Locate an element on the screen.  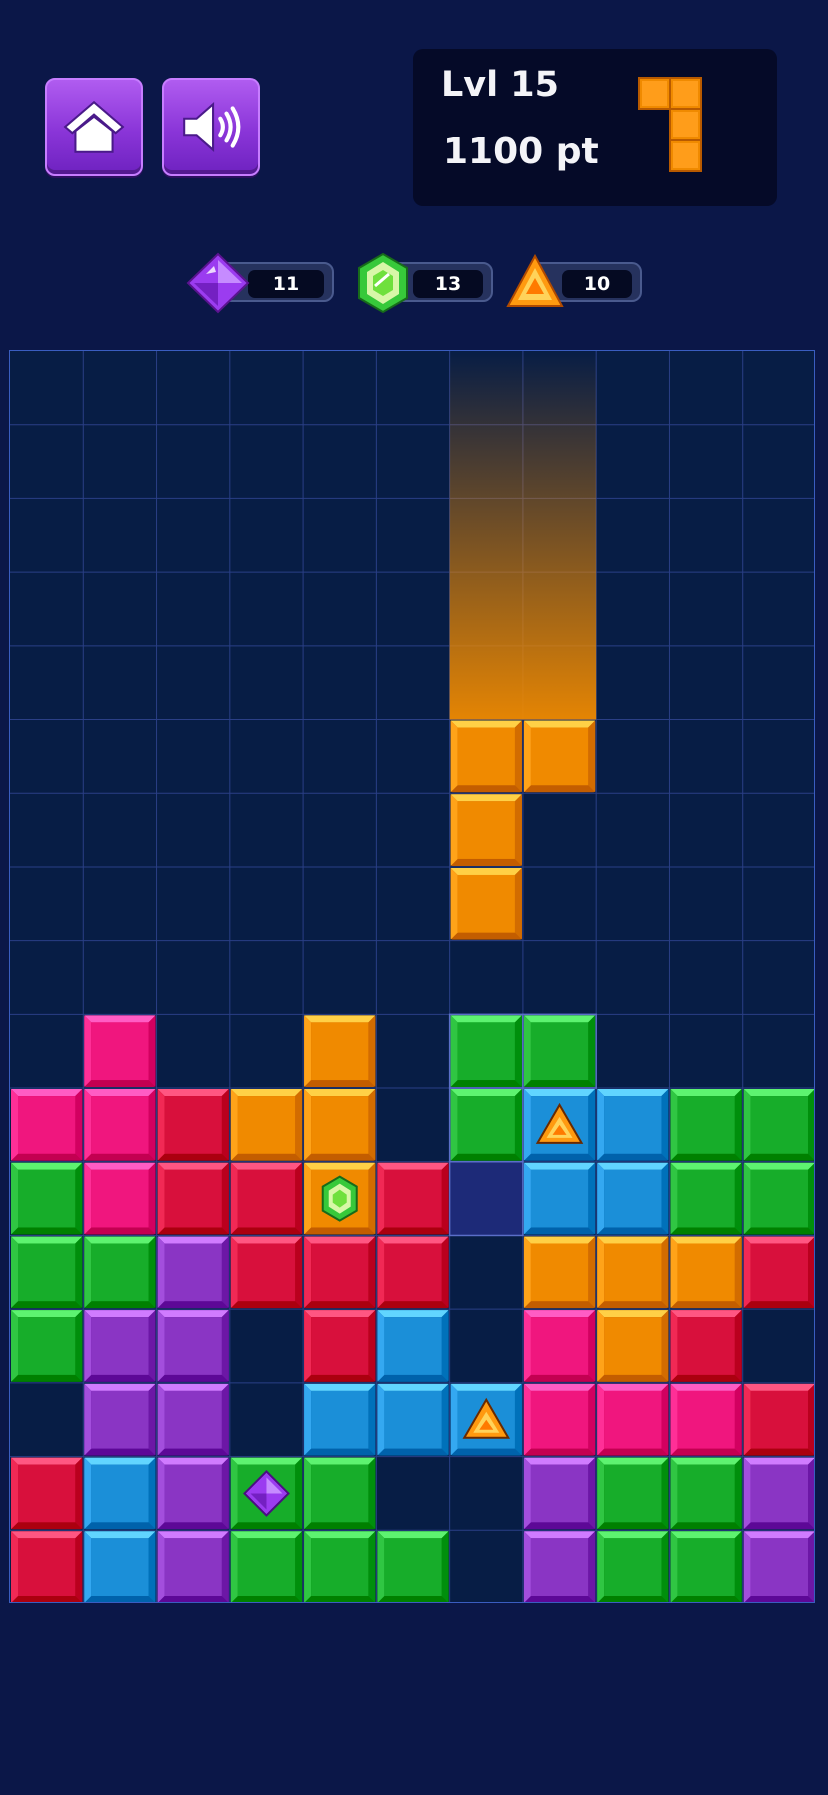
speaker-sound-icon is located at coordinates (212, 127).